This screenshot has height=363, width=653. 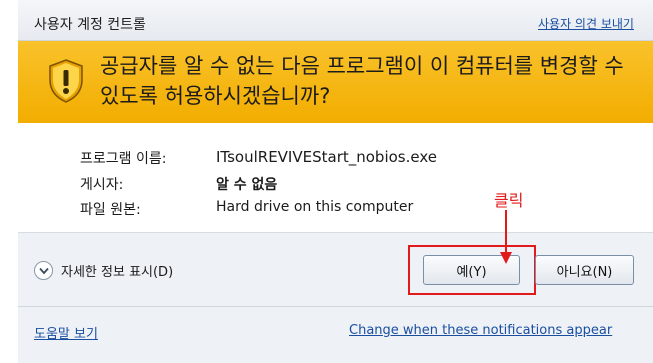 I want to click on file-origin-value: Hard drive on this computer, so click(x=315, y=207).